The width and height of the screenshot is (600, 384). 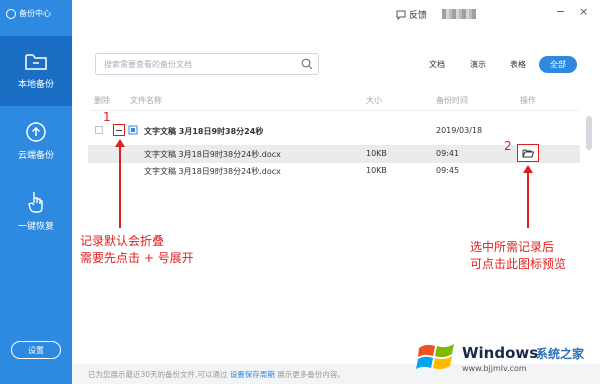 I want to click on feedback-button: 反馈, so click(x=411, y=14).